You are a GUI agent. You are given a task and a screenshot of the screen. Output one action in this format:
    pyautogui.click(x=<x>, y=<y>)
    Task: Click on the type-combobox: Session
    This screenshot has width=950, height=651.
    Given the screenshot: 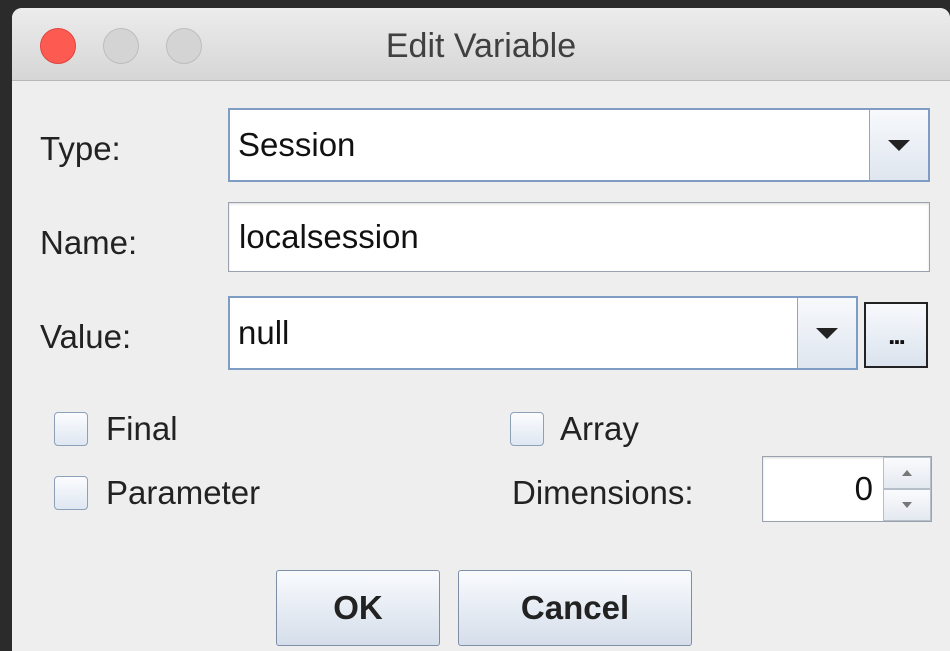 What is the action you would take?
    pyautogui.click(x=579, y=145)
    